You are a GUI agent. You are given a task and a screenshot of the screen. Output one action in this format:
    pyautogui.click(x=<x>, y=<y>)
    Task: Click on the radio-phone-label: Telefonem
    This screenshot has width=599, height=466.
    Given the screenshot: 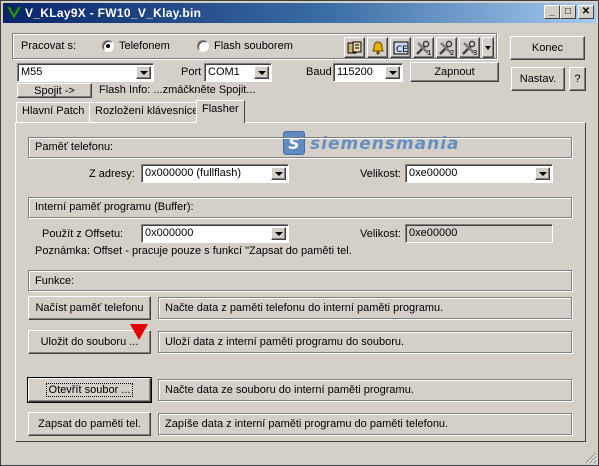 What is the action you would take?
    pyautogui.click(x=144, y=46)
    